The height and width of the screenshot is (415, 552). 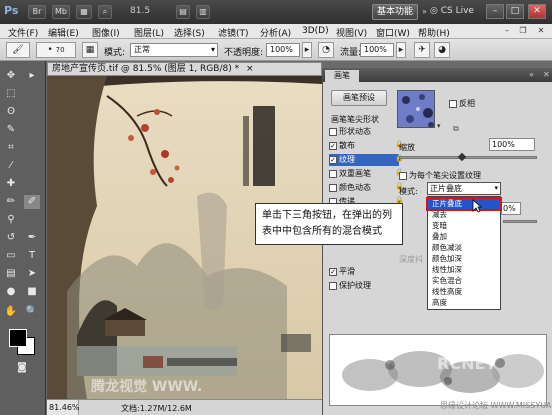 What do you see at coordinates (512, 144) in the screenshot?
I see `scale-input: 100%` at bounding box center [512, 144].